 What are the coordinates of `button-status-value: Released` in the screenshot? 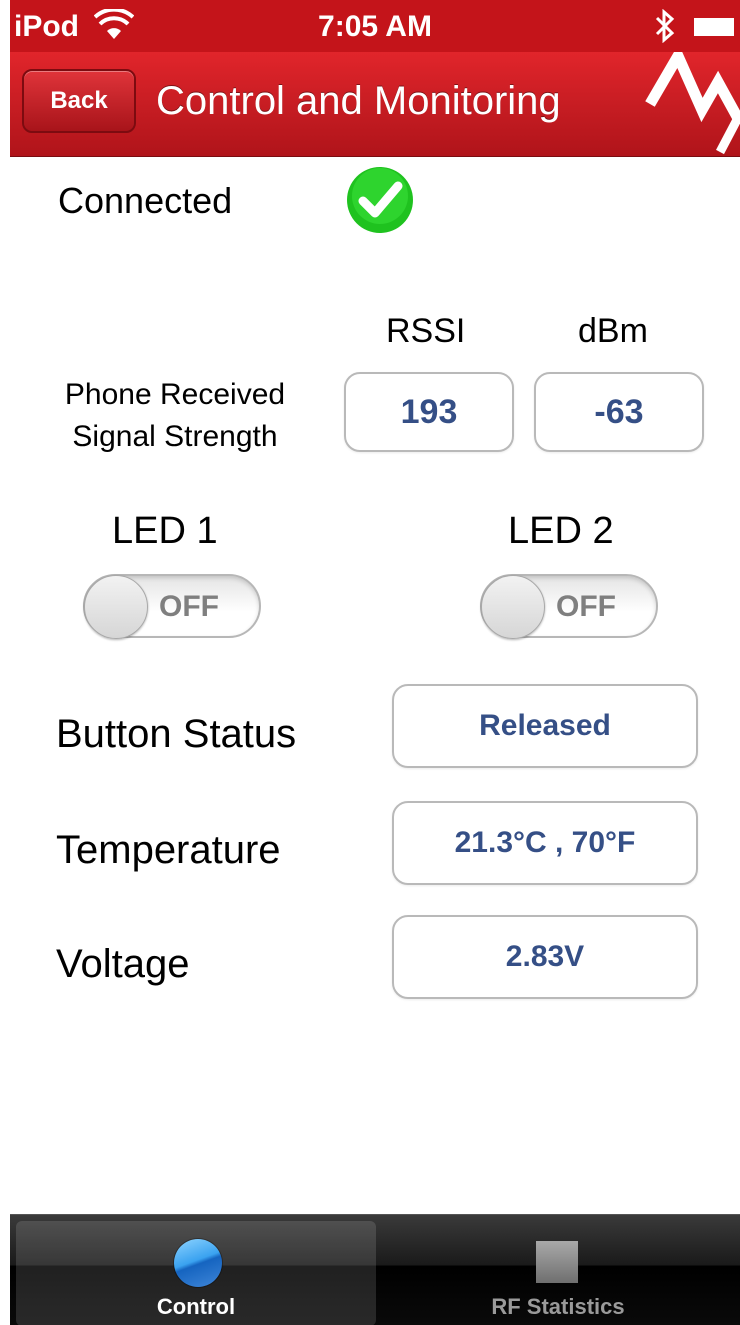 It's located at (545, 726).